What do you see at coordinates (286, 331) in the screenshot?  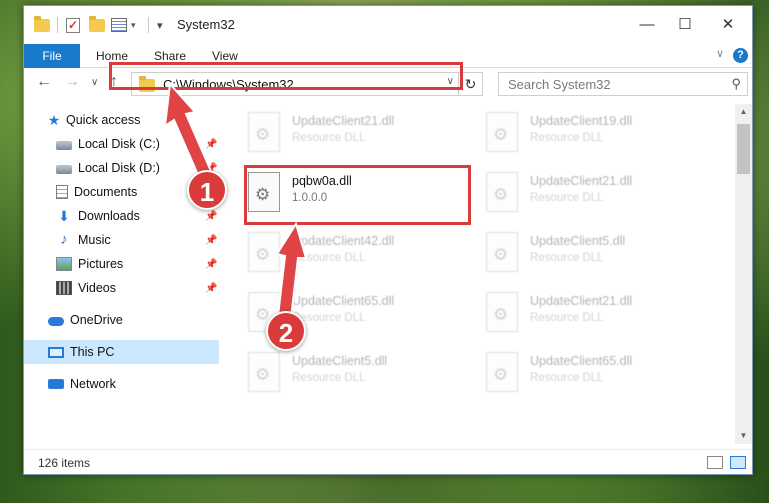 I see `step-2-callout: 2` at bounding box center [286, 331].